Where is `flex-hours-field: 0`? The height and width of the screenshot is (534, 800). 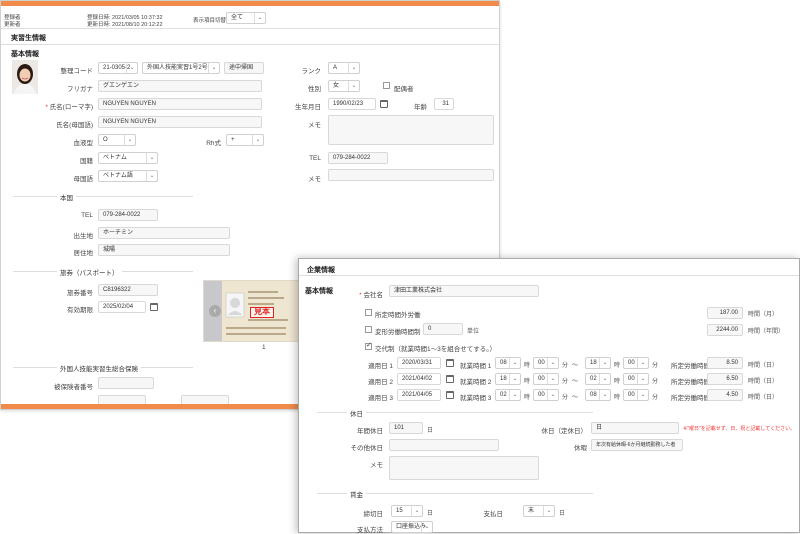
flex-hours-field: 0 is located at coordinates (443, 329).